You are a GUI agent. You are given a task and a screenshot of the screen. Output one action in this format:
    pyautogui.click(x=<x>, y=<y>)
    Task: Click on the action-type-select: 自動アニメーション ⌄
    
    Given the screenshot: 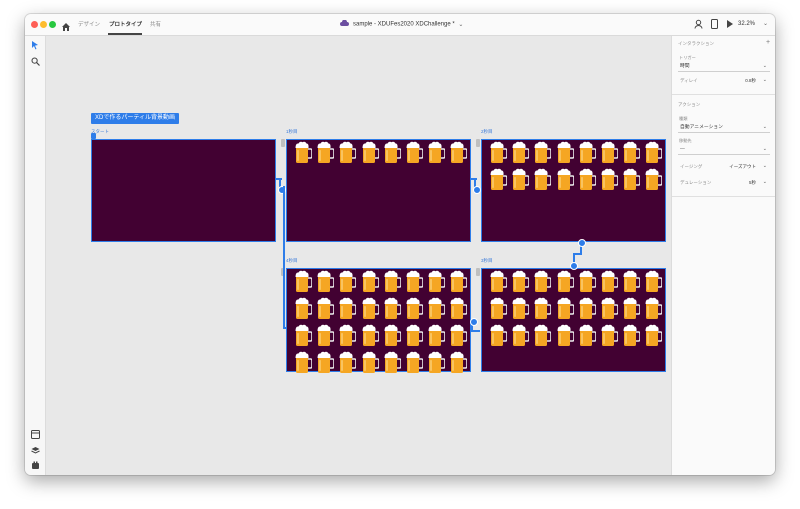 What is the action you would take?
    pyautogui.click(x=724, y=128)
    